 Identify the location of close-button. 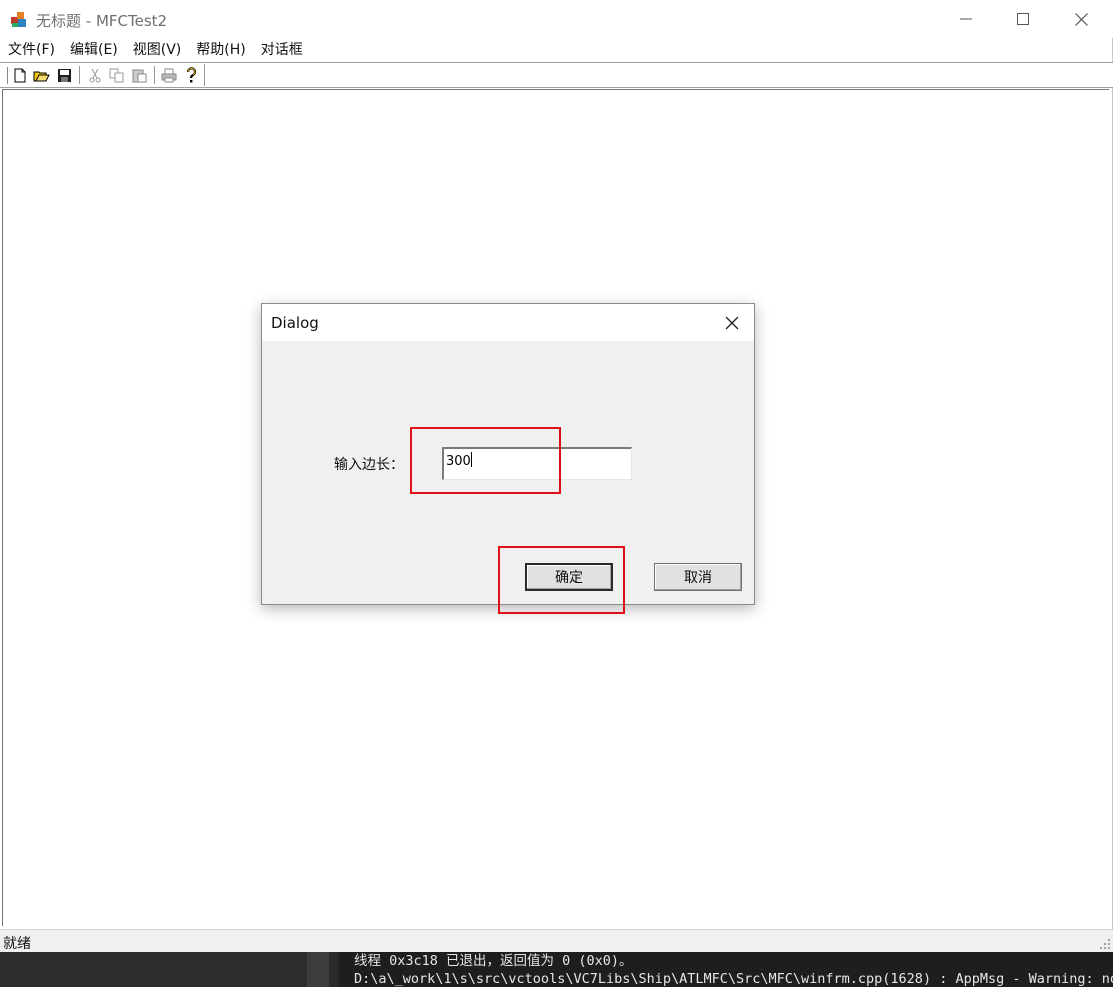
(1081, 19).